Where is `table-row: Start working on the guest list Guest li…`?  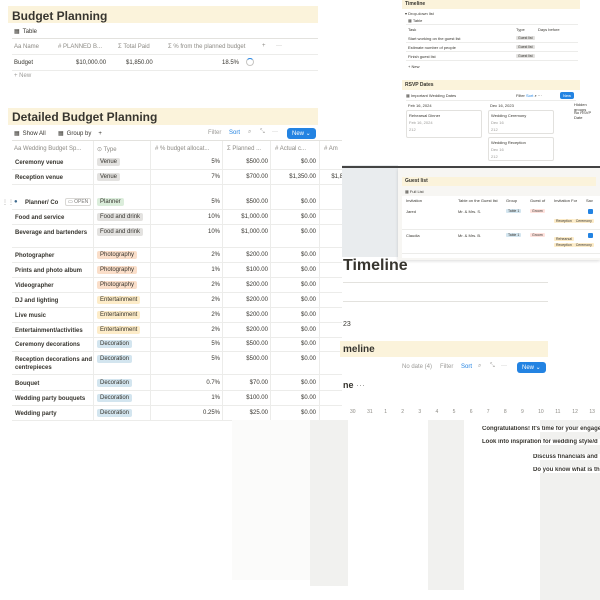
table-row: Start working on the guest list Guest li… is located at coordinates (492, 38).